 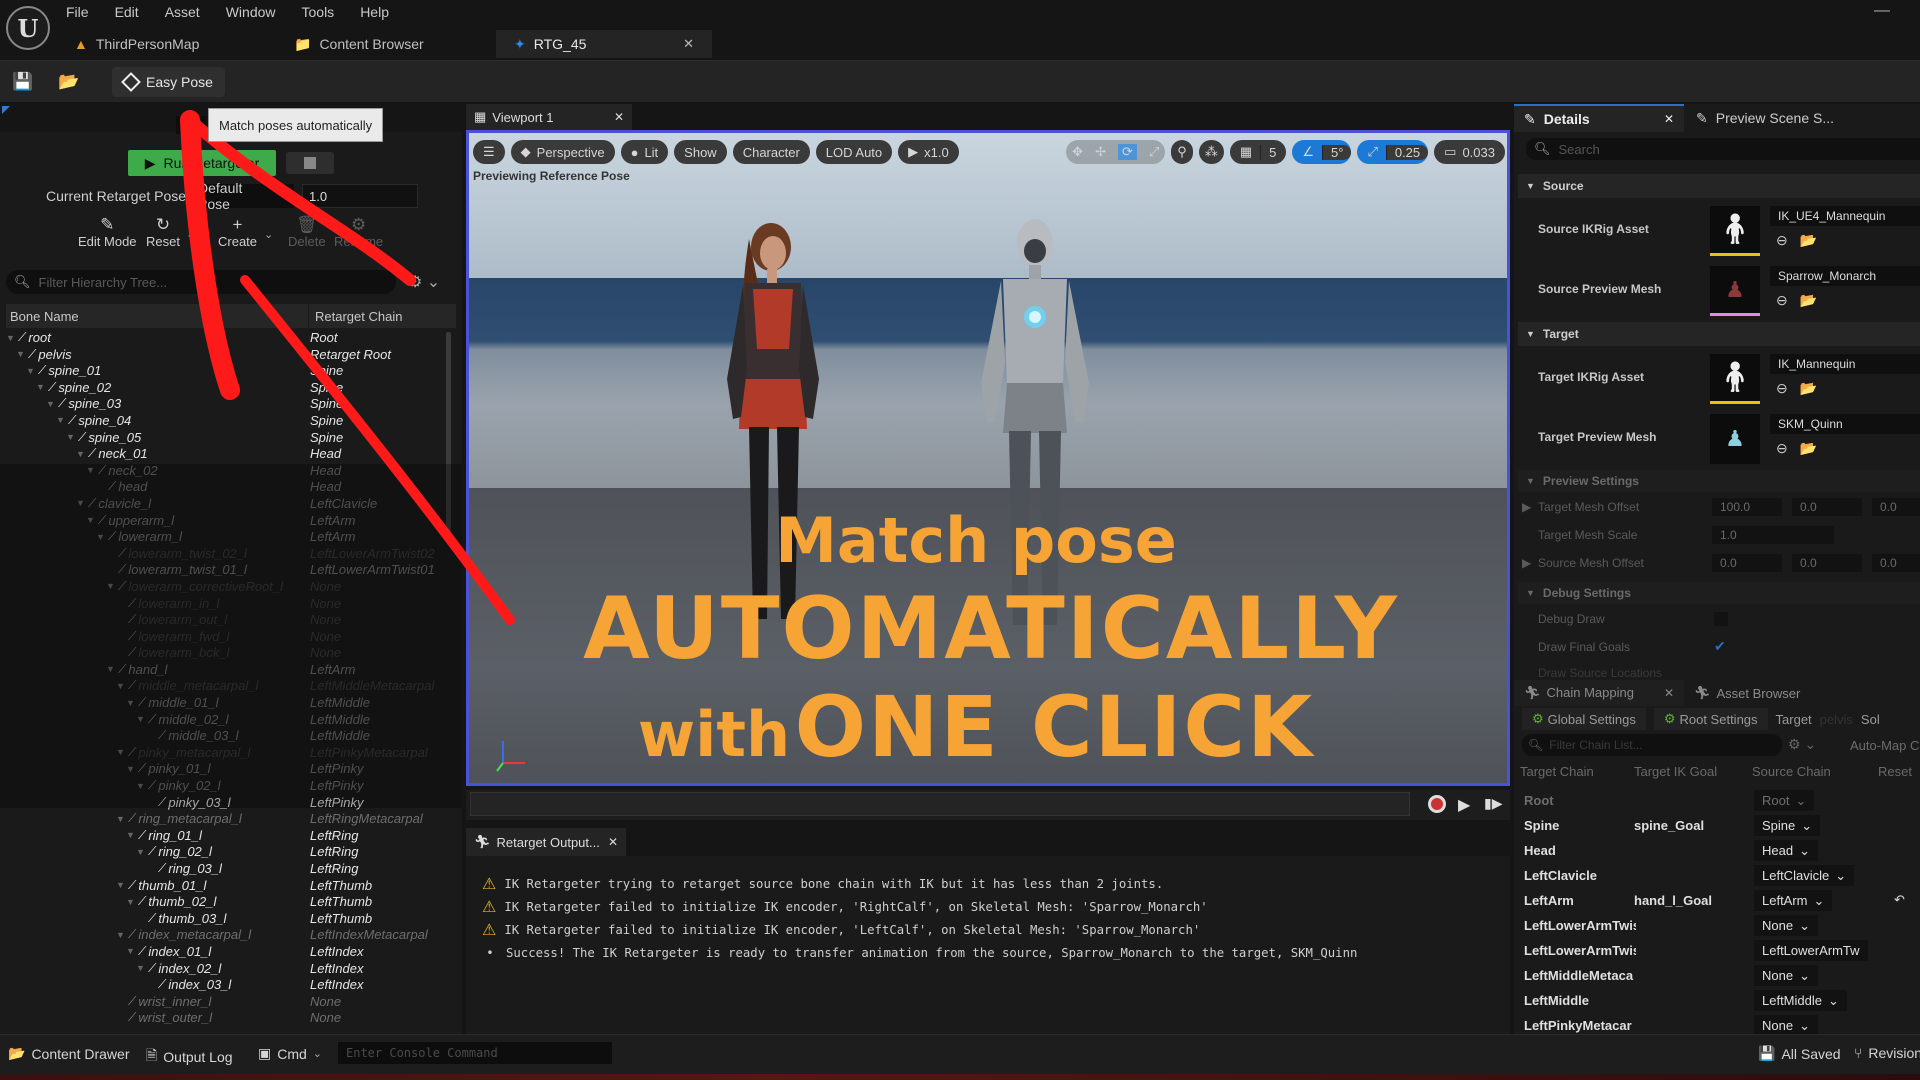 I want to click on target-offset-x: 100.0, so click(x=1747, y=507).